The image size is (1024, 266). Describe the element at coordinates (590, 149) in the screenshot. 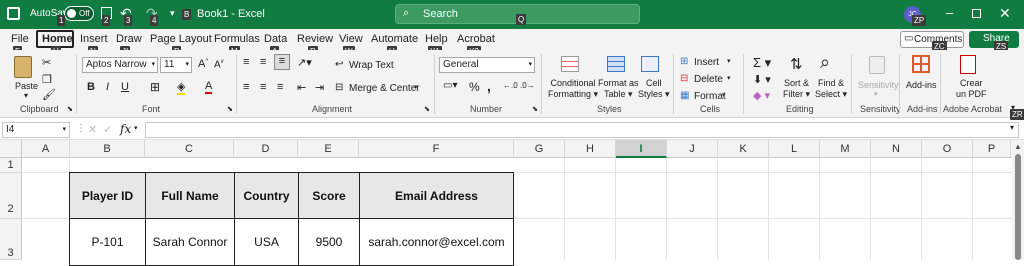

I see `column-header-h: H` at that location.